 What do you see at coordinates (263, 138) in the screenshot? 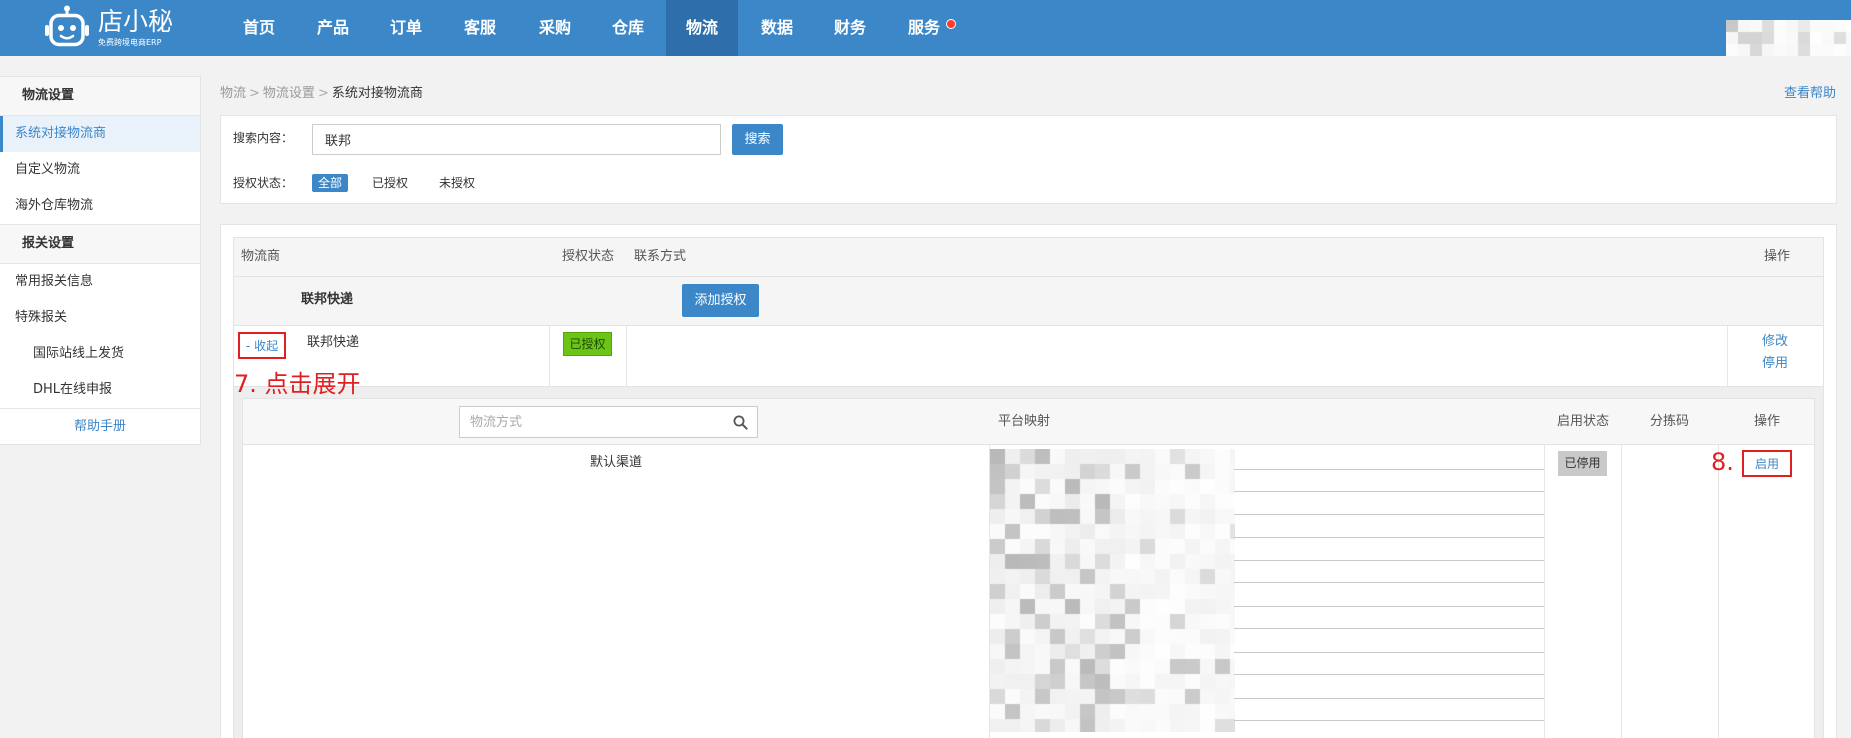
I see `search-content-label: 搜索内容：` at bounding box center [263, 138].